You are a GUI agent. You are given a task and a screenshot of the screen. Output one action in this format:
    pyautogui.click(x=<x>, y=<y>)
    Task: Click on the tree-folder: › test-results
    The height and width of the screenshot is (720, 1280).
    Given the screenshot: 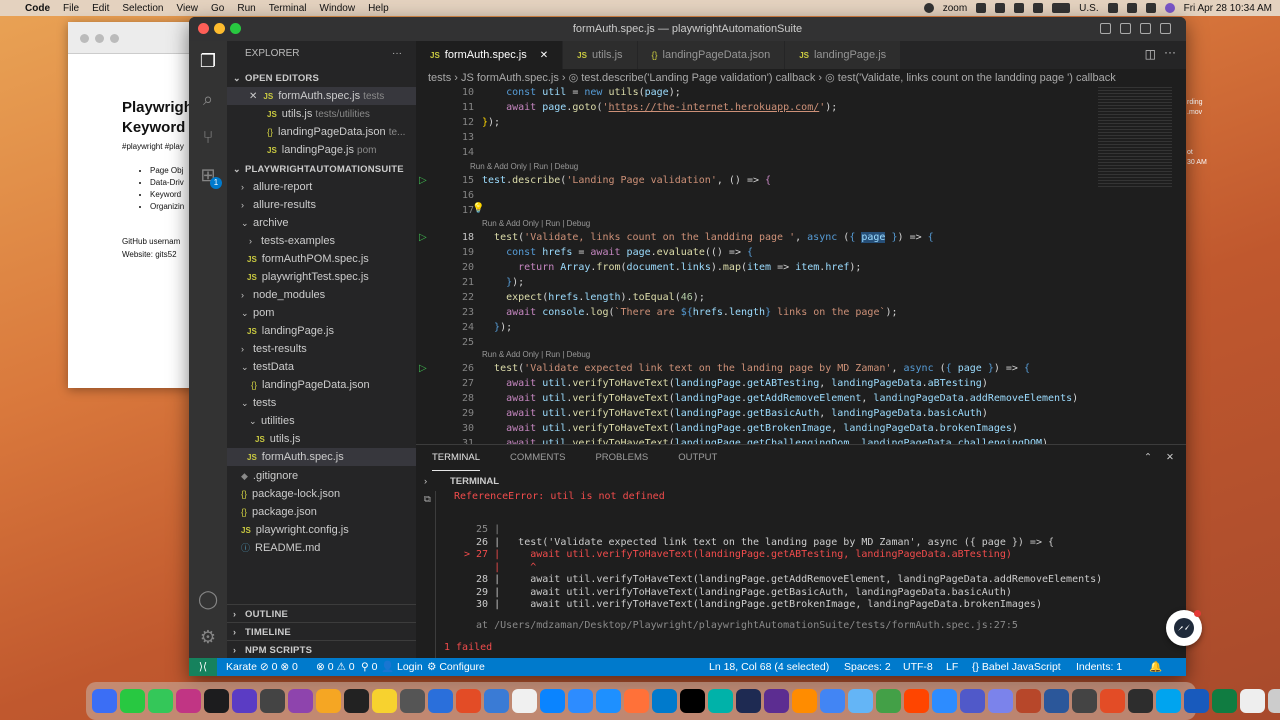 What is the action you would take?
    pyautogui.click(x=321, y=349)
    